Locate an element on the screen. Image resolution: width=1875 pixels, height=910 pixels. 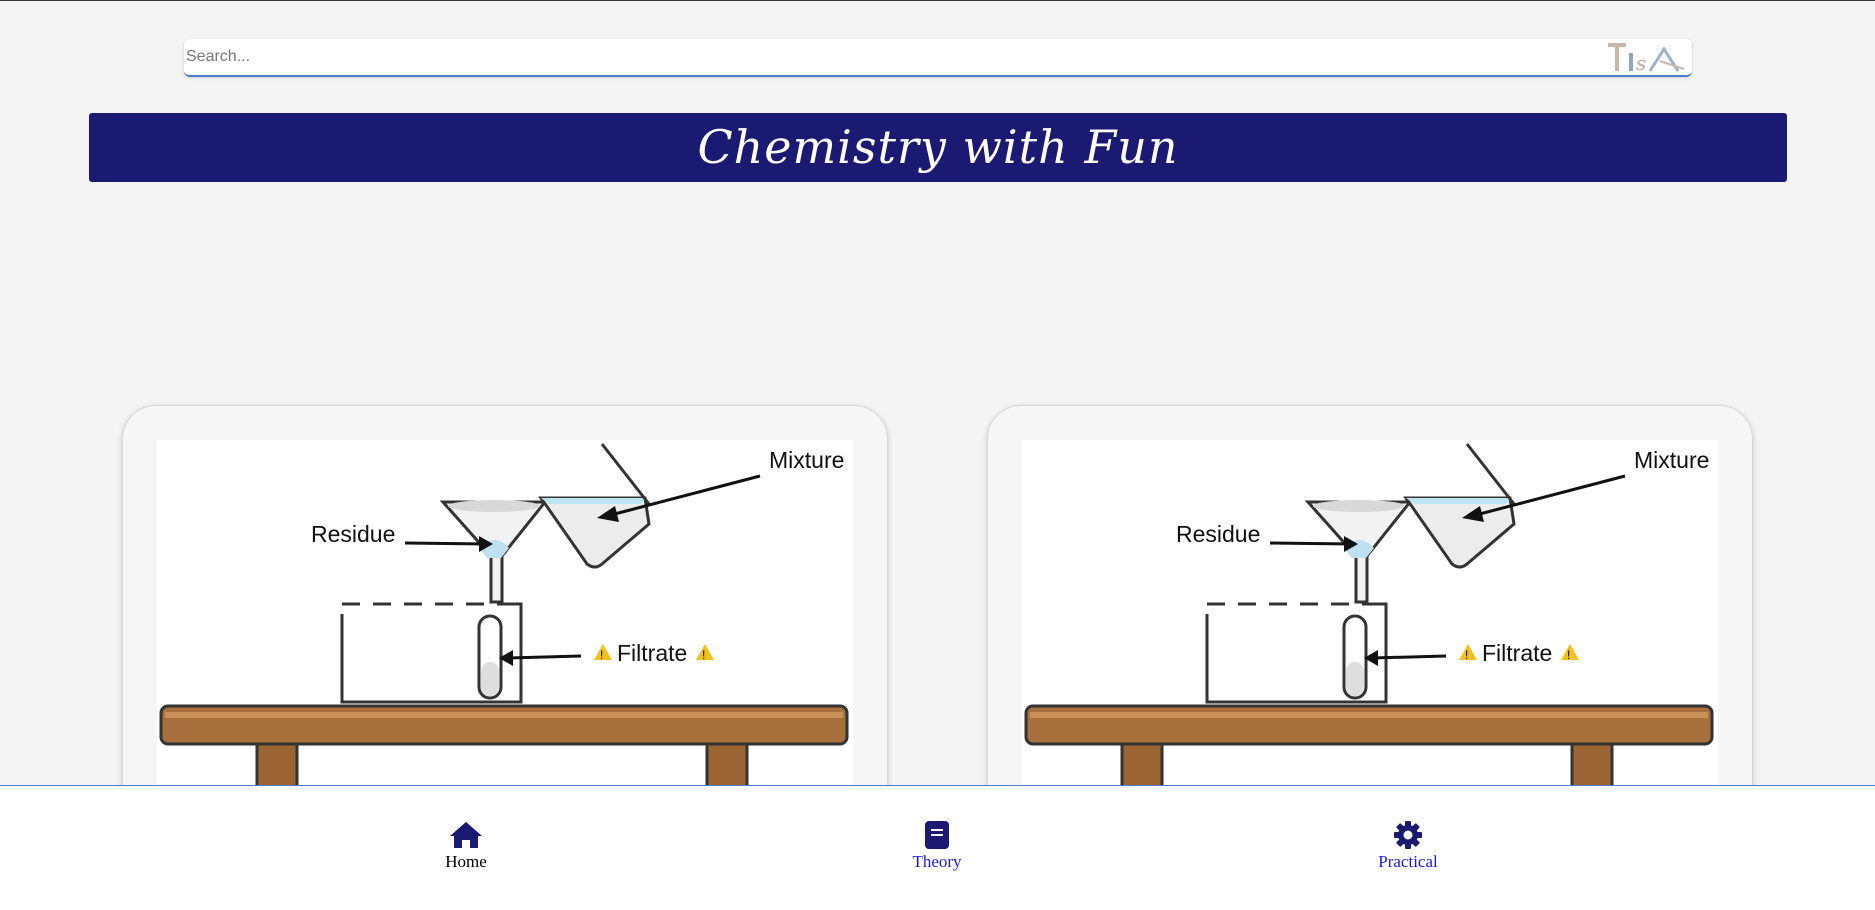
svg-text: s is located at coordinates (1641, 63).